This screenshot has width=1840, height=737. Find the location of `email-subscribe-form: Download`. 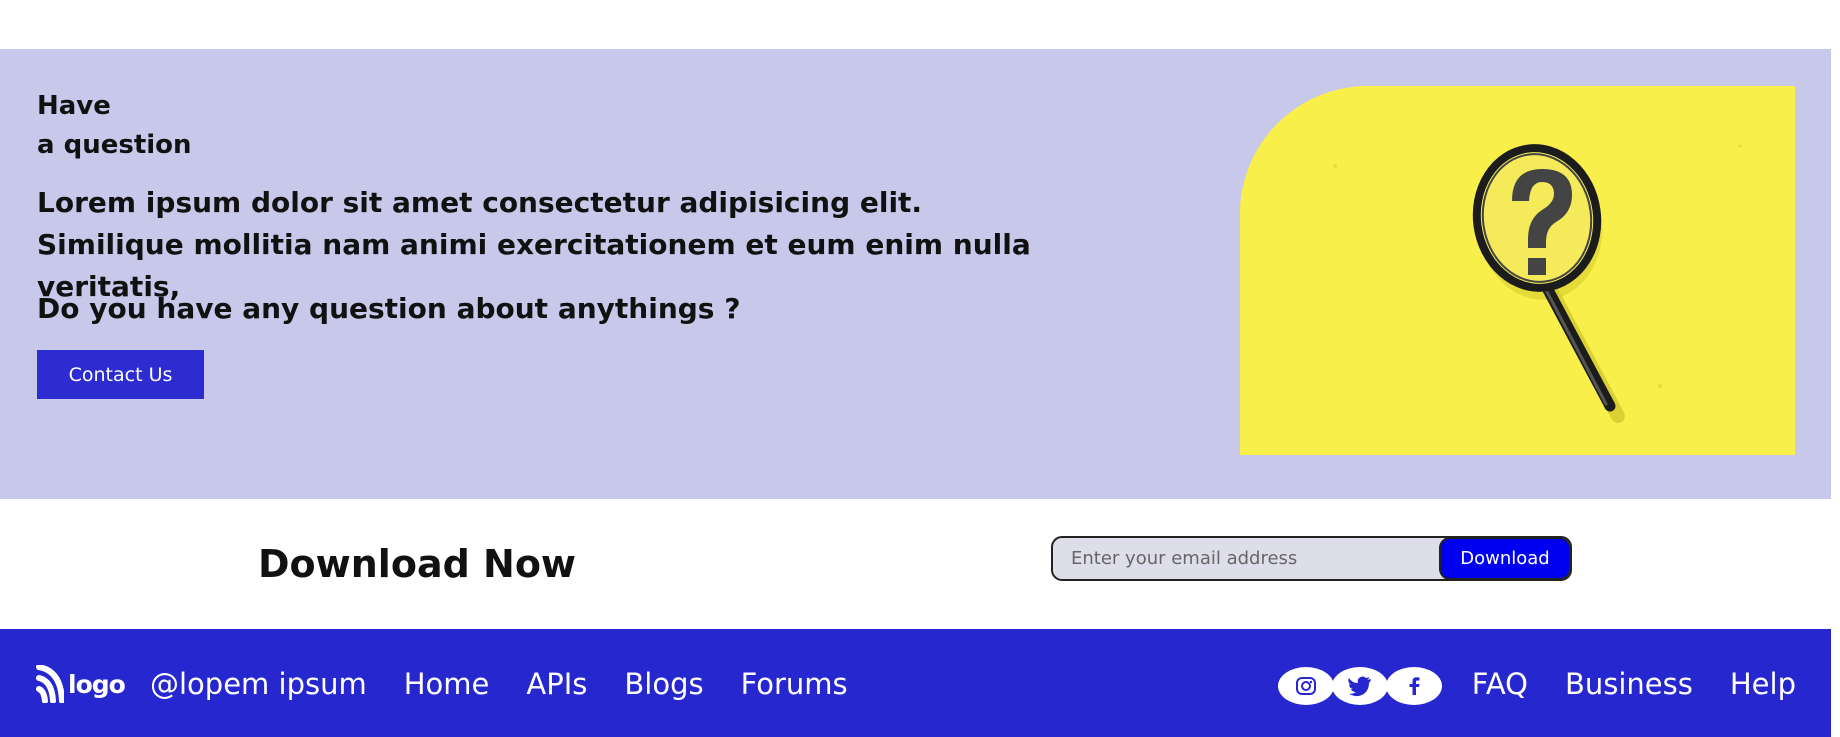

email-subscribe-form: Download is located at coordinates (1311, 558).